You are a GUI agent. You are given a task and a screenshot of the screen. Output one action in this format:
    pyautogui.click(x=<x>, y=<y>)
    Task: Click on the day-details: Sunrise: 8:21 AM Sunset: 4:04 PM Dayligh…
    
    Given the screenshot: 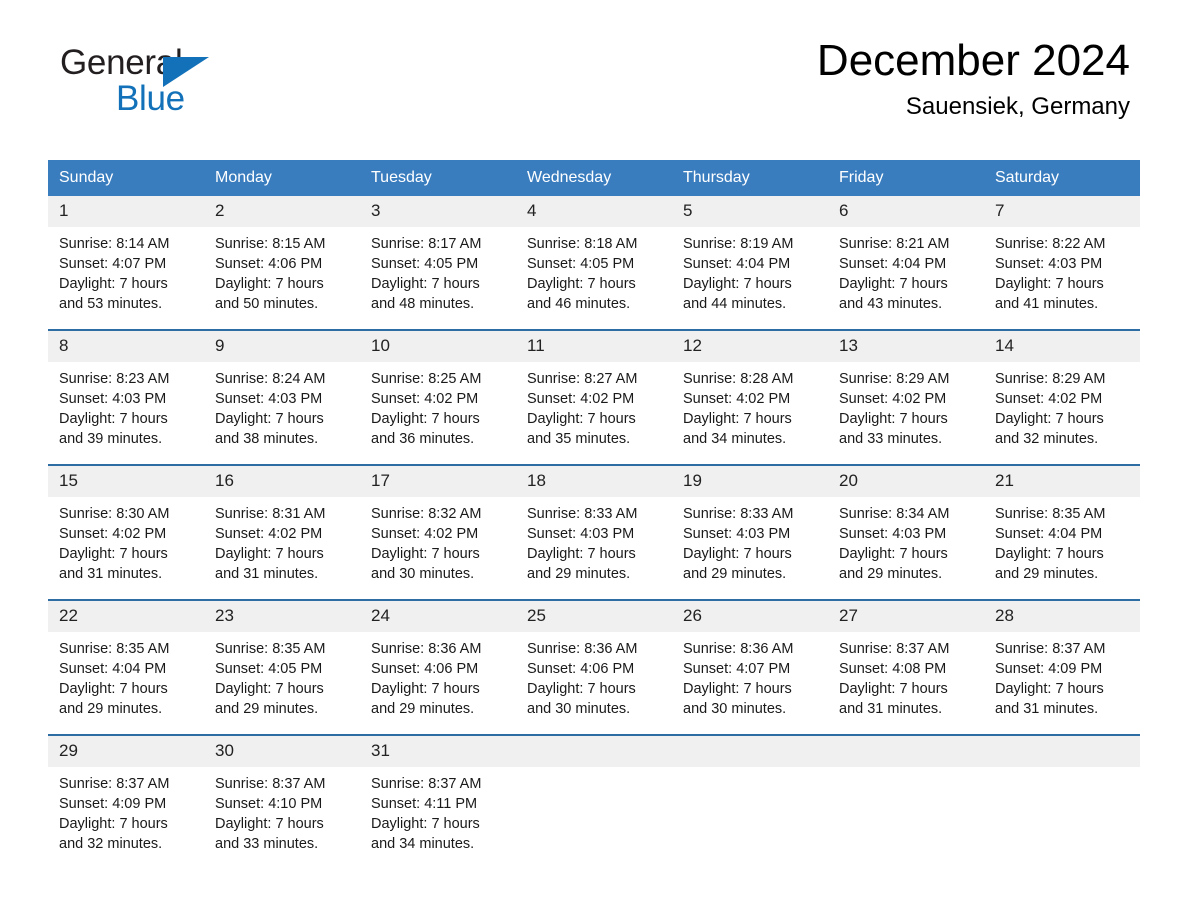 What is the action you would take?
    pyautogui.click(x=906, y=270)
    